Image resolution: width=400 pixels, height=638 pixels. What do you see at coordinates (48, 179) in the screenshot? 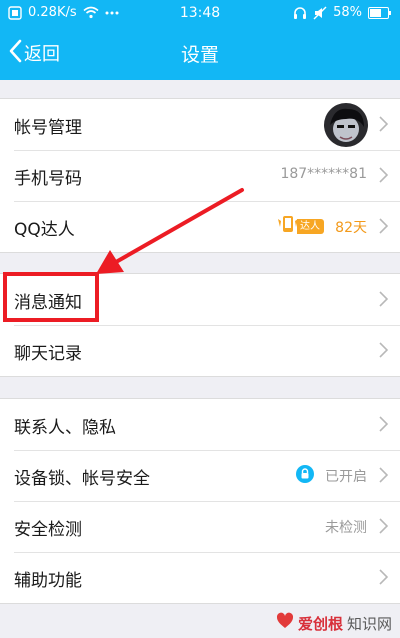
I see `row-label: 手机号码` at bounding box center [48, 179].